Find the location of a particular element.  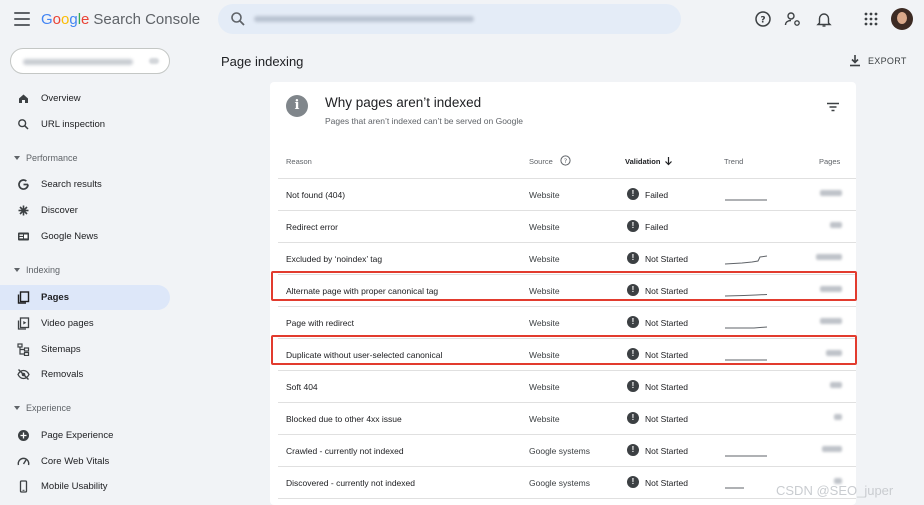

row-reason: Soft 404 is located at coordinates (302, 387).